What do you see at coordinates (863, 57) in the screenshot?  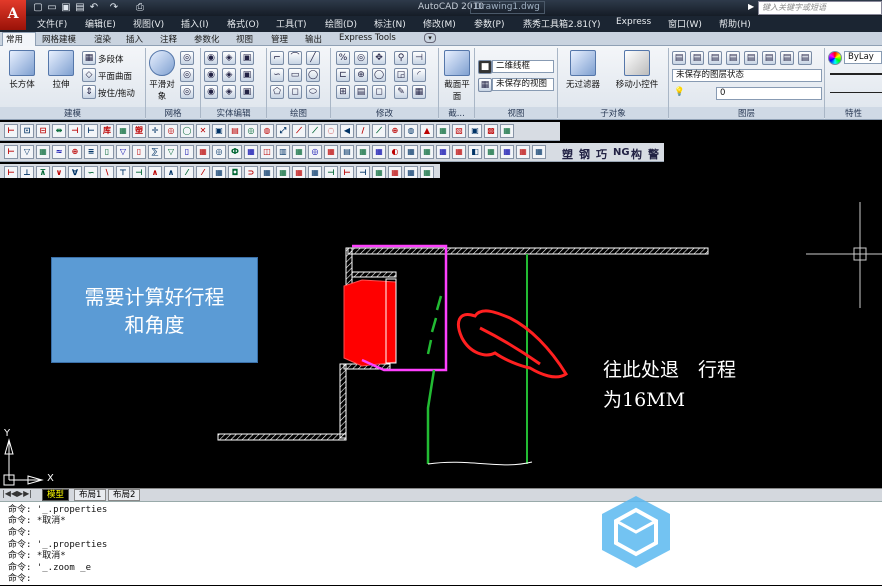 I see `color-select: ByLay` at bounding box center [863, 57].